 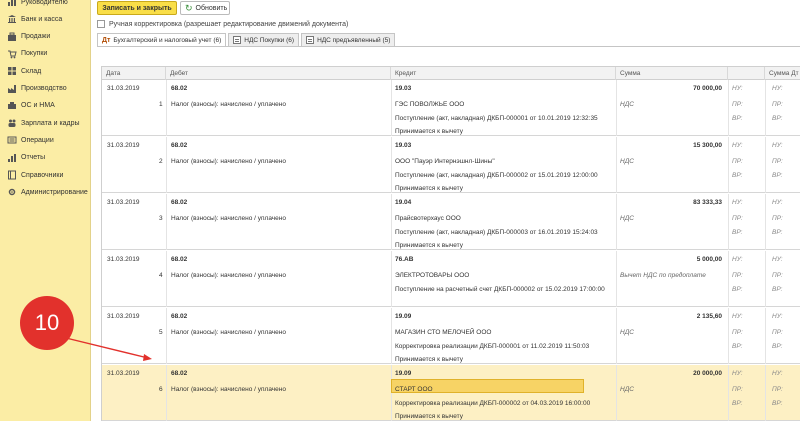 What do you see at coordinates (429, 104) in the screenshot?
I see `credit-counterparty: ГЭС ПОВОЛЖЬЕ ООО` at bounding box center [429, 104].